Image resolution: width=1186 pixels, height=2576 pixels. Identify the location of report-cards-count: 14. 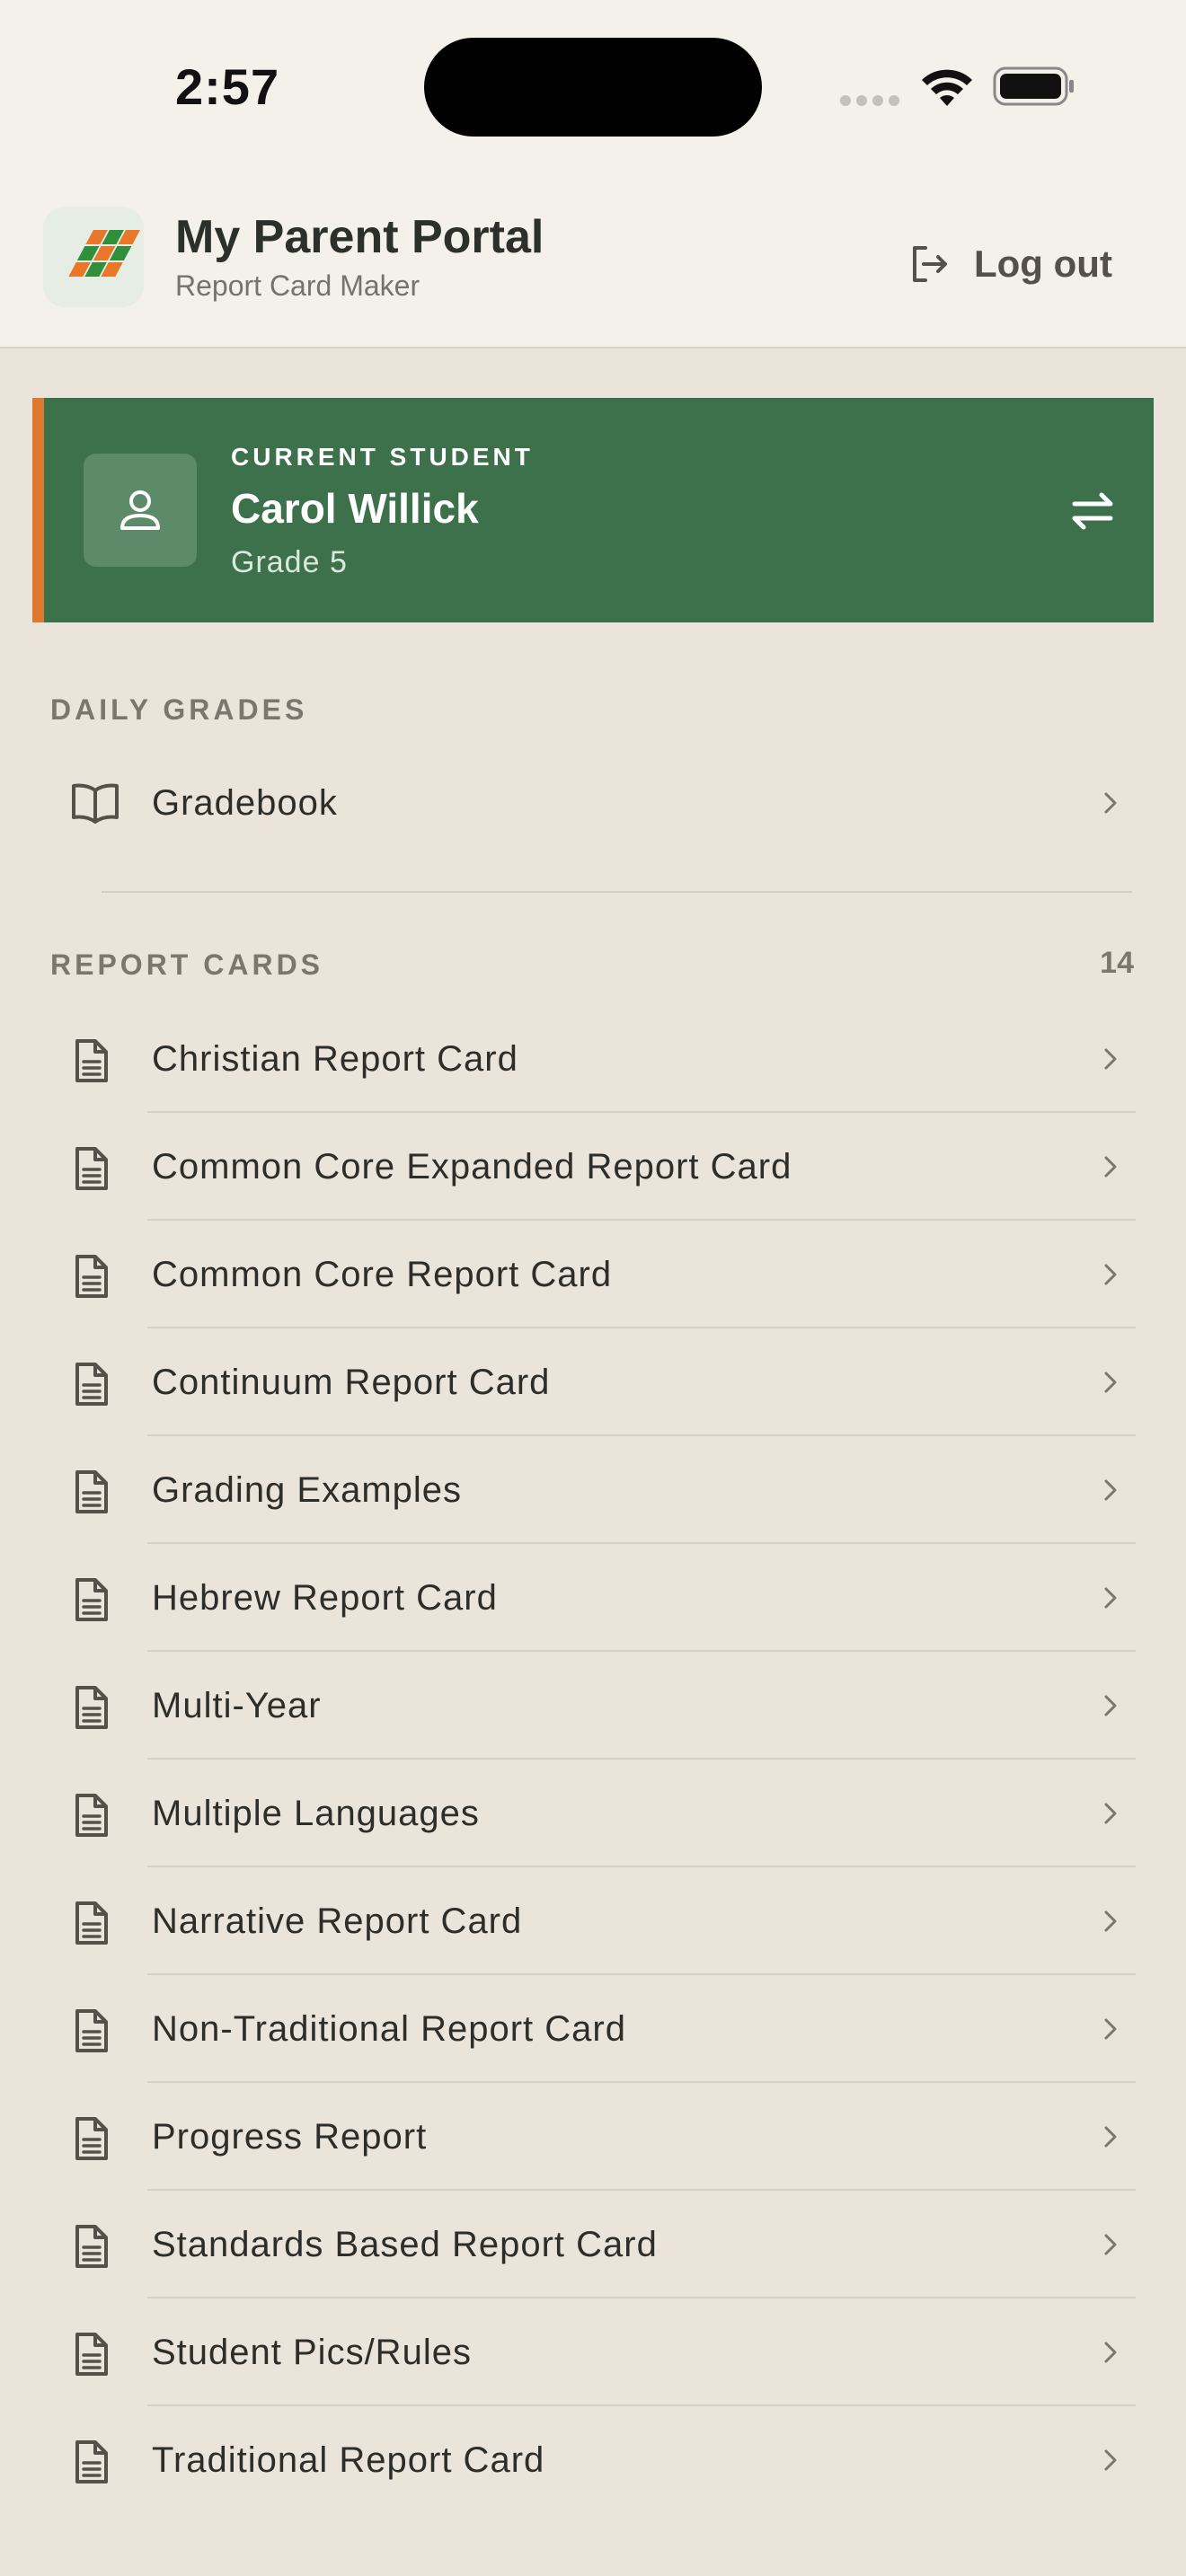
(1117, 963).